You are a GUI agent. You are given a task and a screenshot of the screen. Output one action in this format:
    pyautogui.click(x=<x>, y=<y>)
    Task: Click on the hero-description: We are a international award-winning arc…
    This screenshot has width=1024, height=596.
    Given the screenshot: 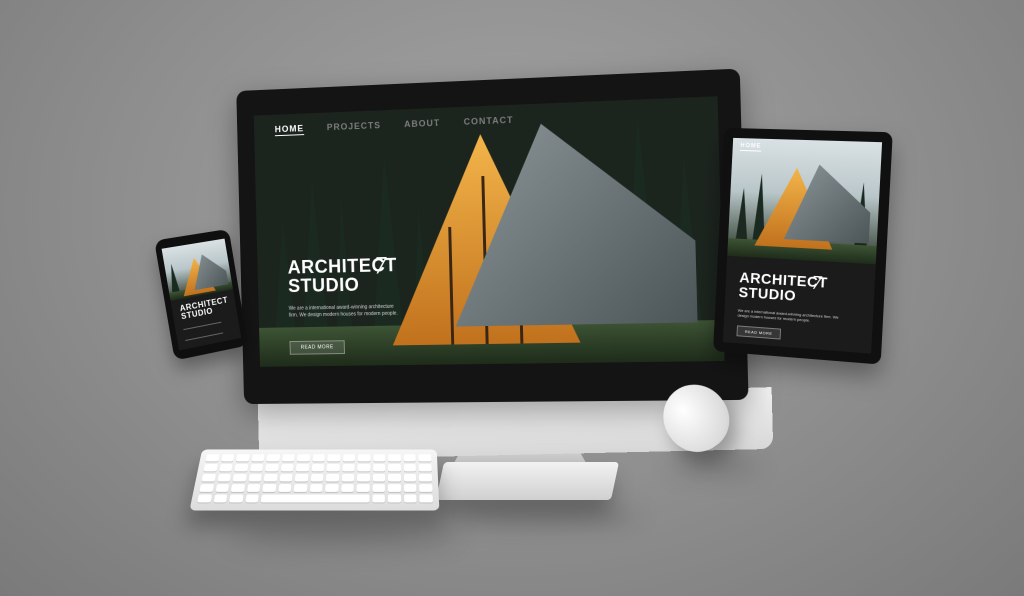 What is the action you would take?
    pyautogui.click(x=343, y=311)
    